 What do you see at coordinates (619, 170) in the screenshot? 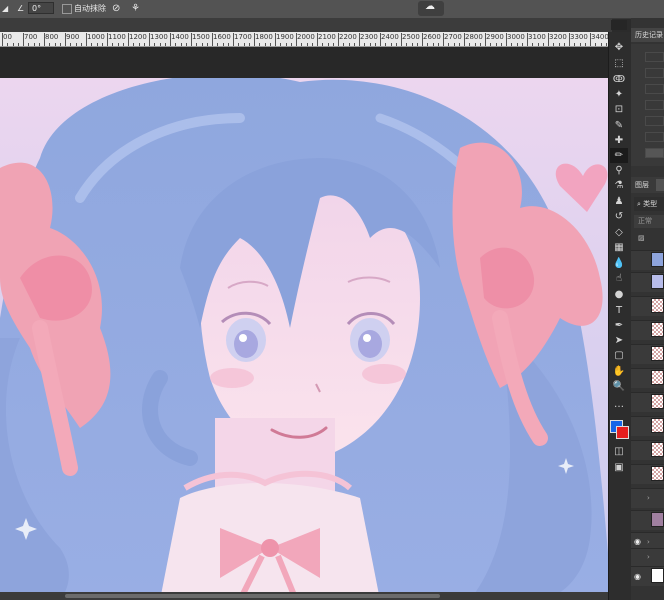
I see `mixer-brush-tool-icon: ⚲` at bounding box center [619, 170].